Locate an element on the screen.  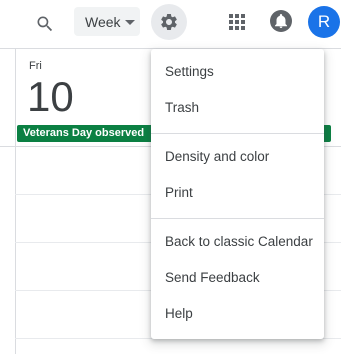
menu-item-trash: Trash is located at coordinates (237, 108).